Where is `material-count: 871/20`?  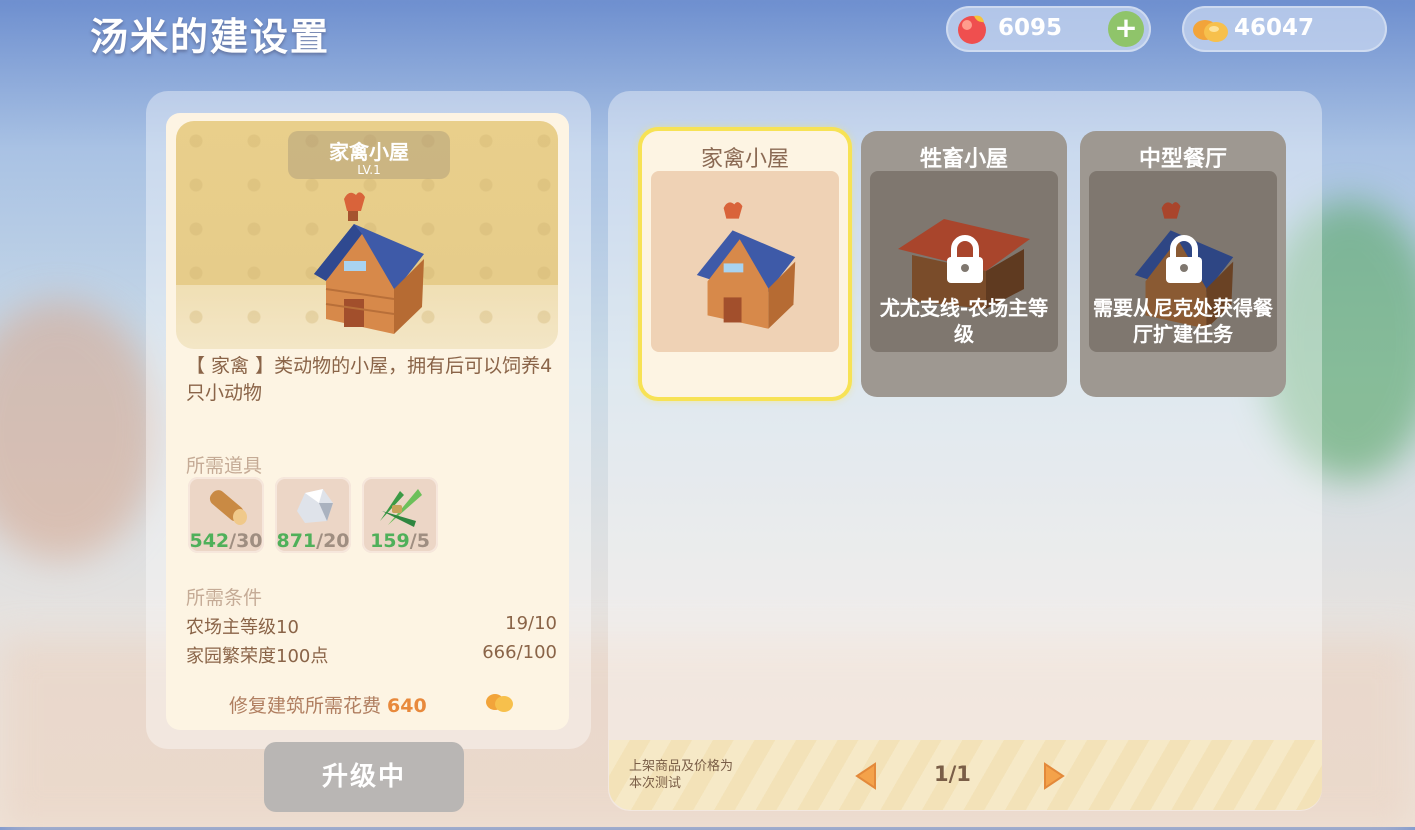 material-count: 871/20 is located at coordinates (313, 541).